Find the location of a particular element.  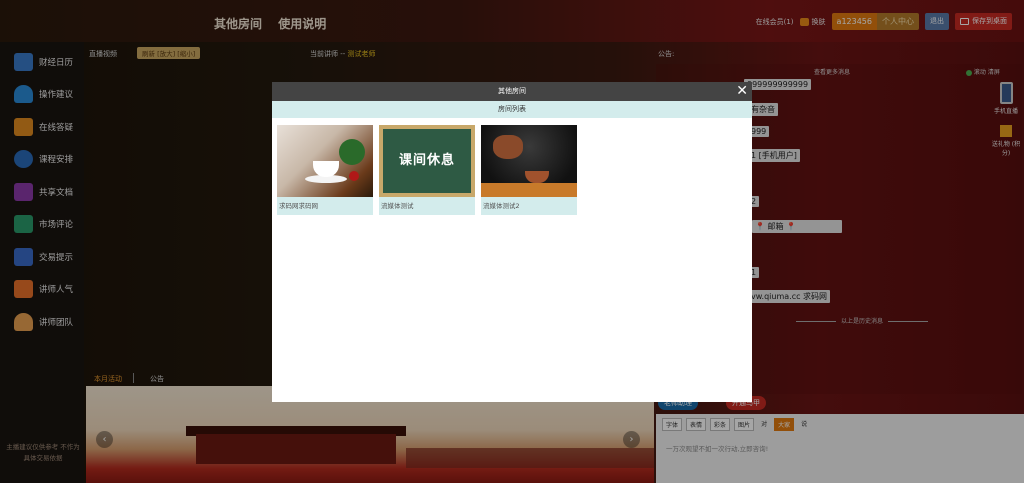

room-card: 求码网求码网 is located at coordinates (325, 170).